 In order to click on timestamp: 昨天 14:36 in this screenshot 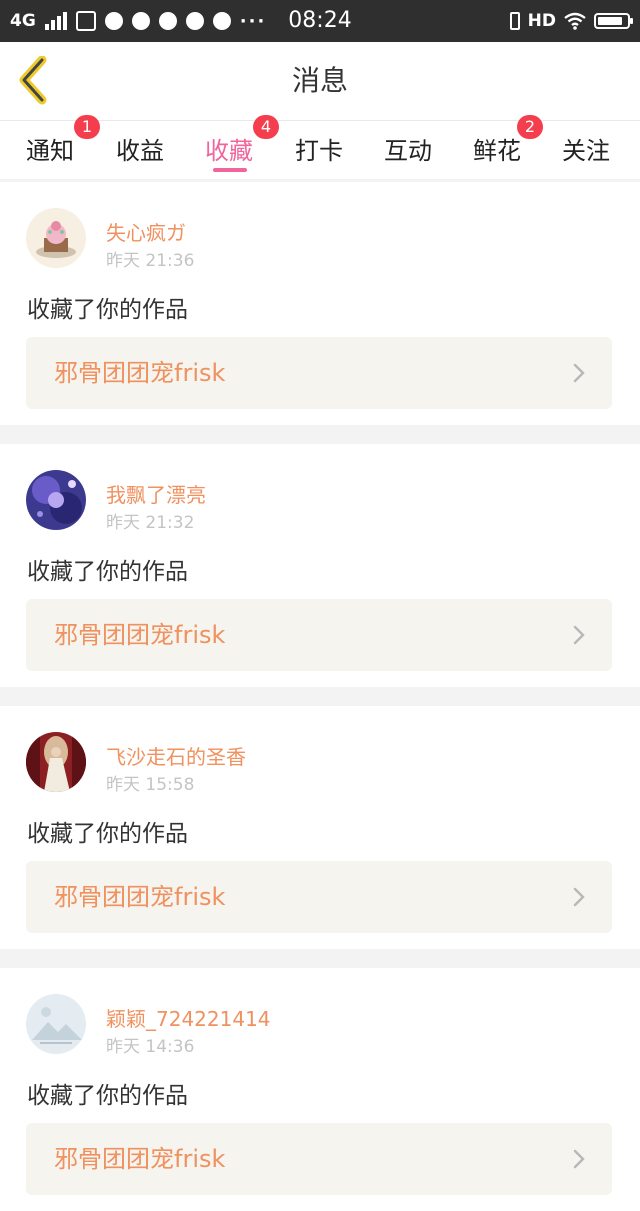, I will do `click(150, 1047)`.